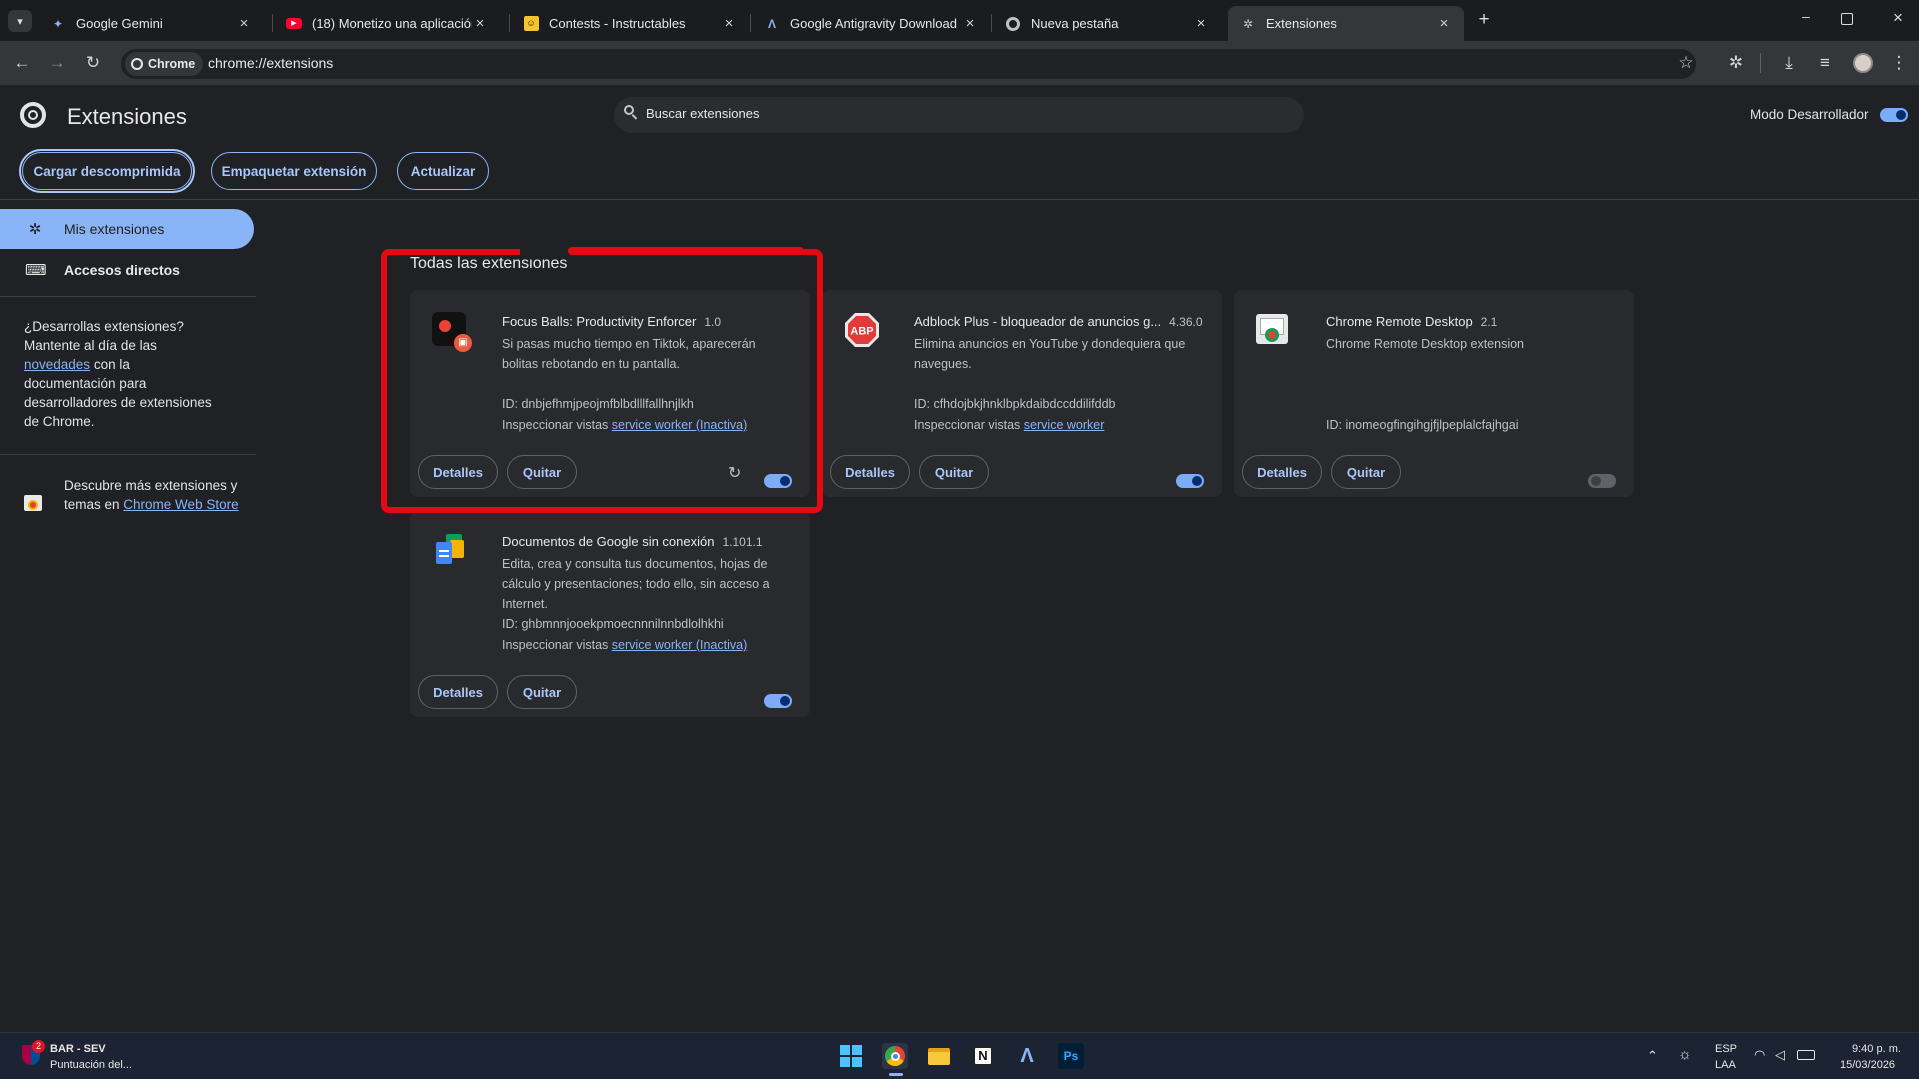  Describe the element at coordinates (1725, 1065) in the screenshot. I see `language-region: LAA` at that location.